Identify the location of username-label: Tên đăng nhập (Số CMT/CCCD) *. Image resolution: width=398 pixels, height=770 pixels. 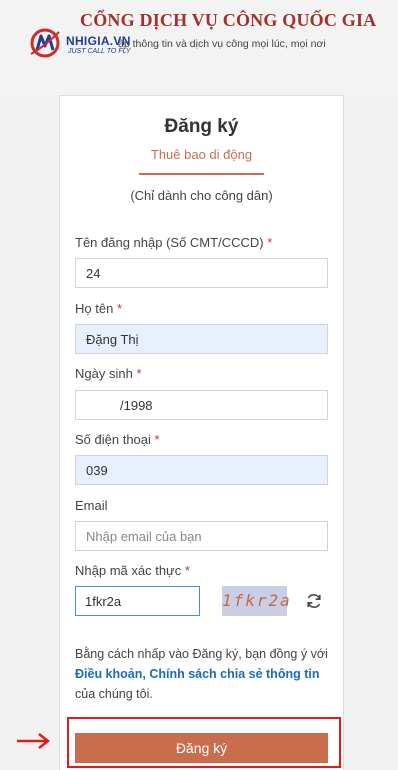
(173, 242).